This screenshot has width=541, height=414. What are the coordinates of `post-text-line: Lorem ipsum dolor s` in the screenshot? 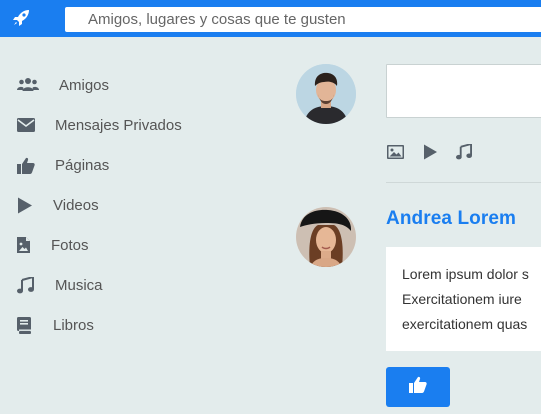 It's located at (465, 274).